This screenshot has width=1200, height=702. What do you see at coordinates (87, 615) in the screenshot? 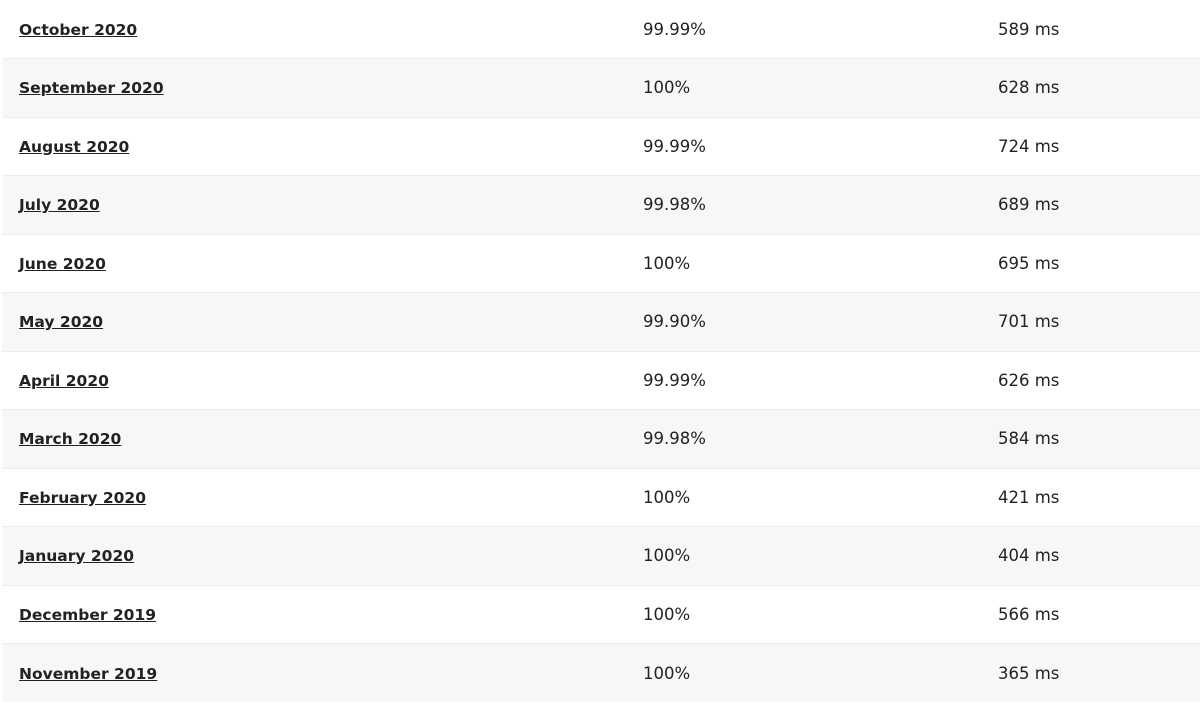
I see `month-link: December 2019` at bounding box center [87, 615].